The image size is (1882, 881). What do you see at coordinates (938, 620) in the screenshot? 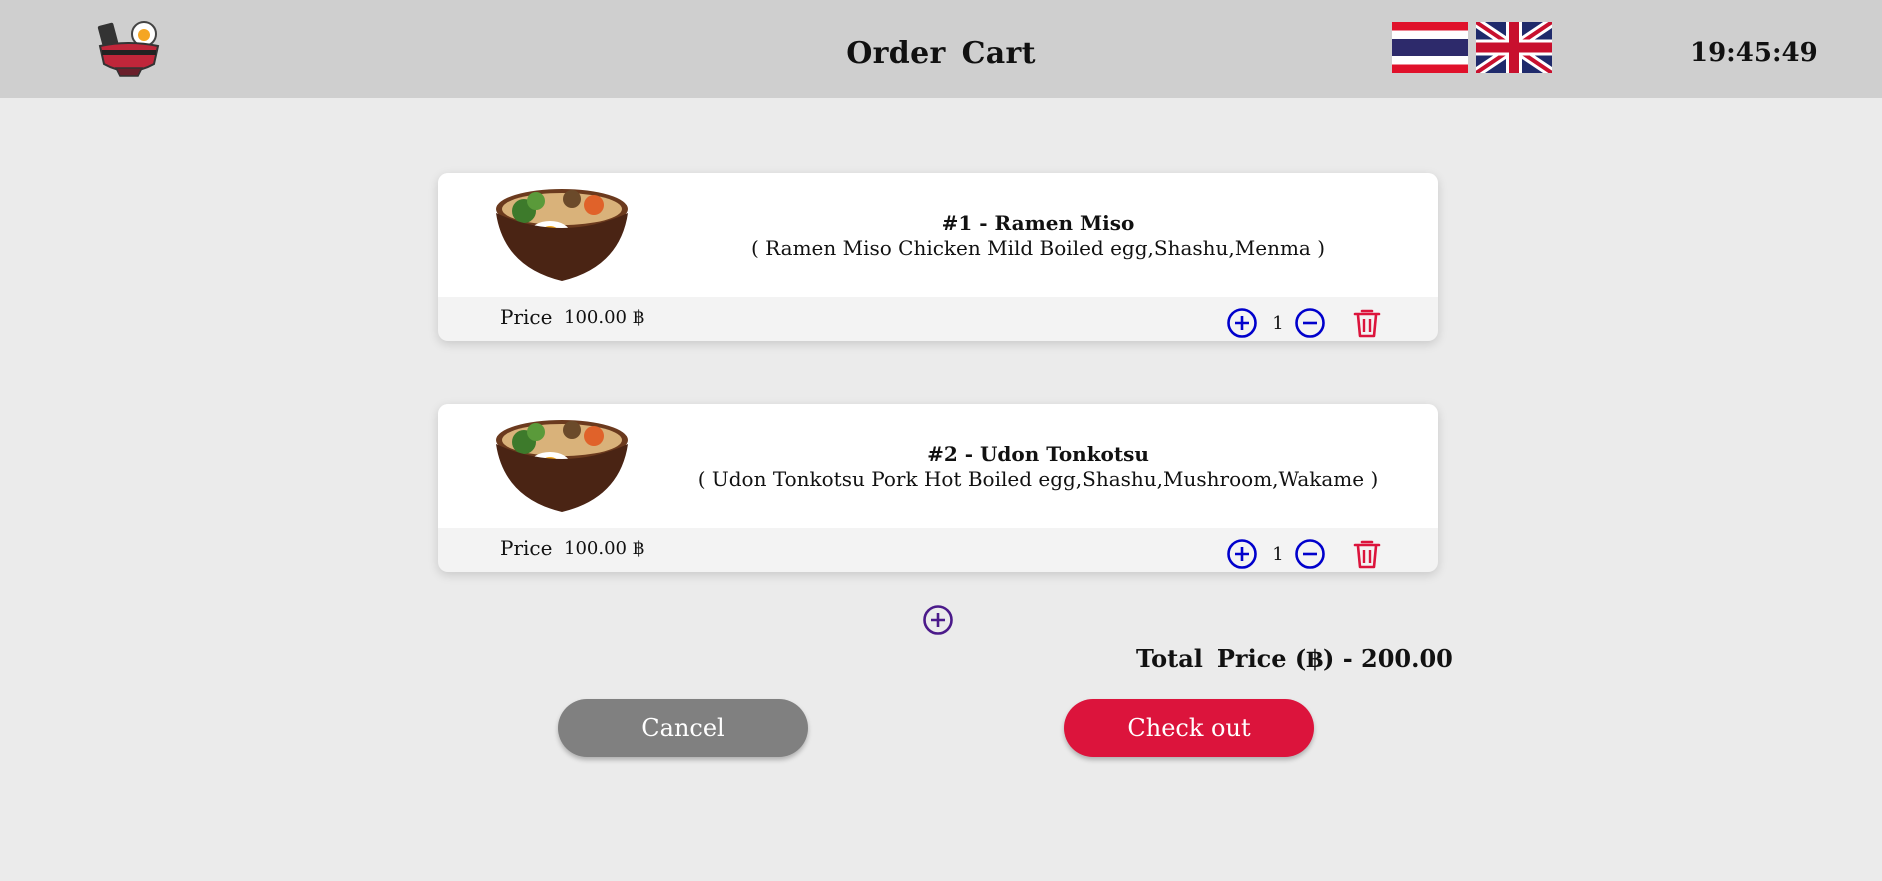
I see `add-item-plus-icon` at bounding box center [938, 620].